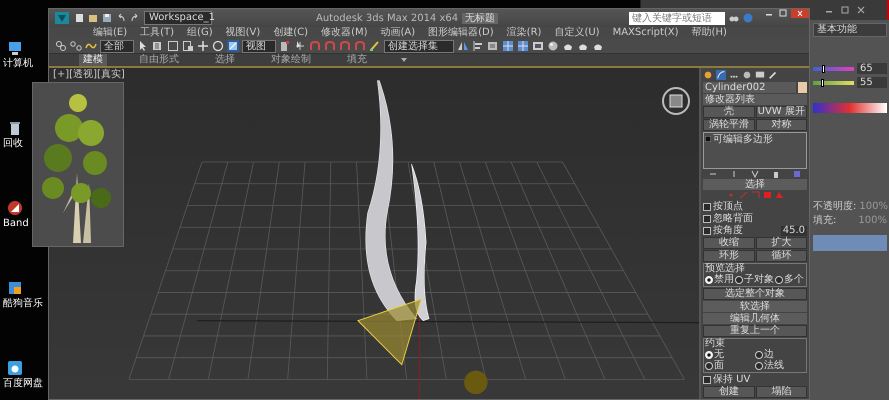  I want to click on modifier-button: UVW 展开, so click(781, 112).